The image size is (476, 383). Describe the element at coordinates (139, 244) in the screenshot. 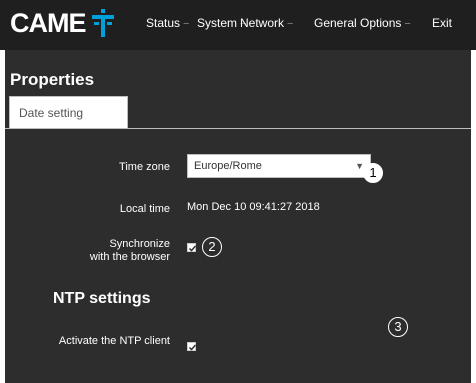

I see `synchronize-label-line1: Synchronize` at that location.